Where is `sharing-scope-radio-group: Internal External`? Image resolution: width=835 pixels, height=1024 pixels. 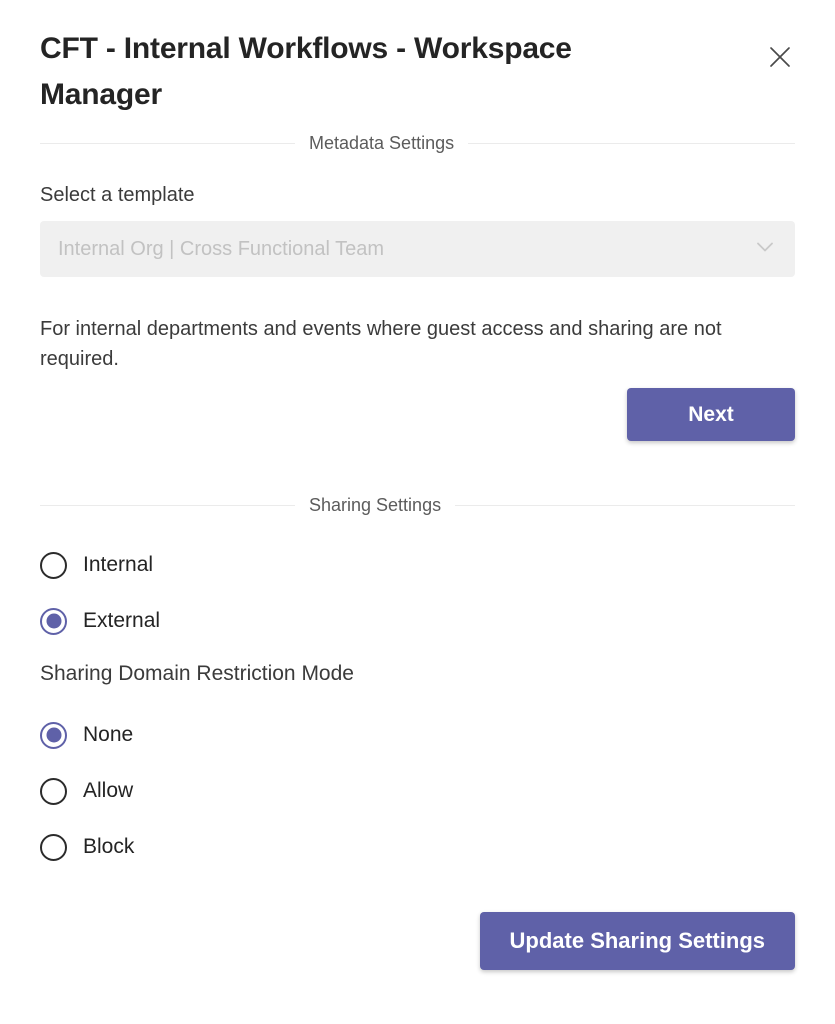 sharing-scope-radio-group: Internal External is located at coordinates (417, 593).